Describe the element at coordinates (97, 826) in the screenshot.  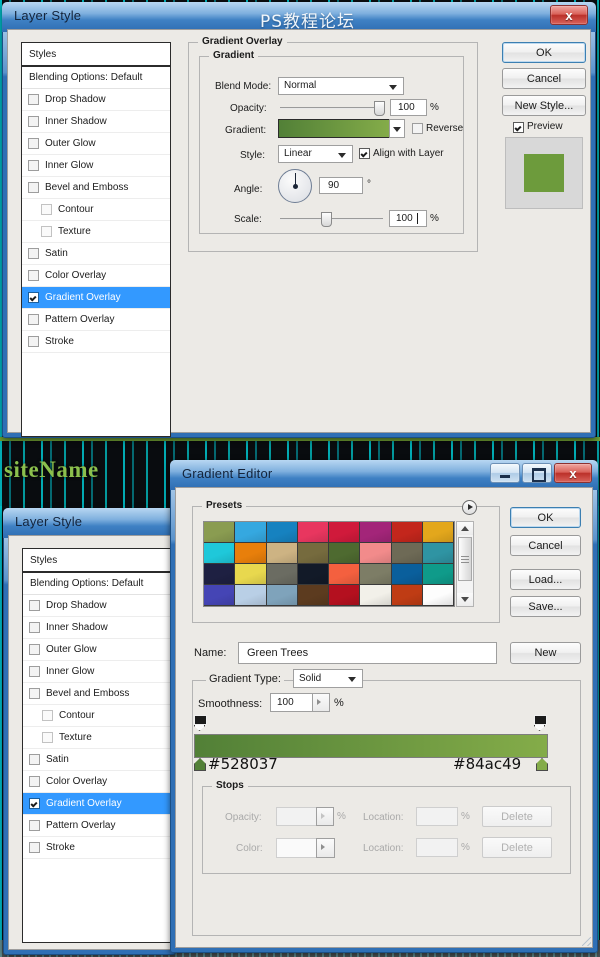
I see `style2-row-pattern-overlay: Pattern Overlay` at that location.